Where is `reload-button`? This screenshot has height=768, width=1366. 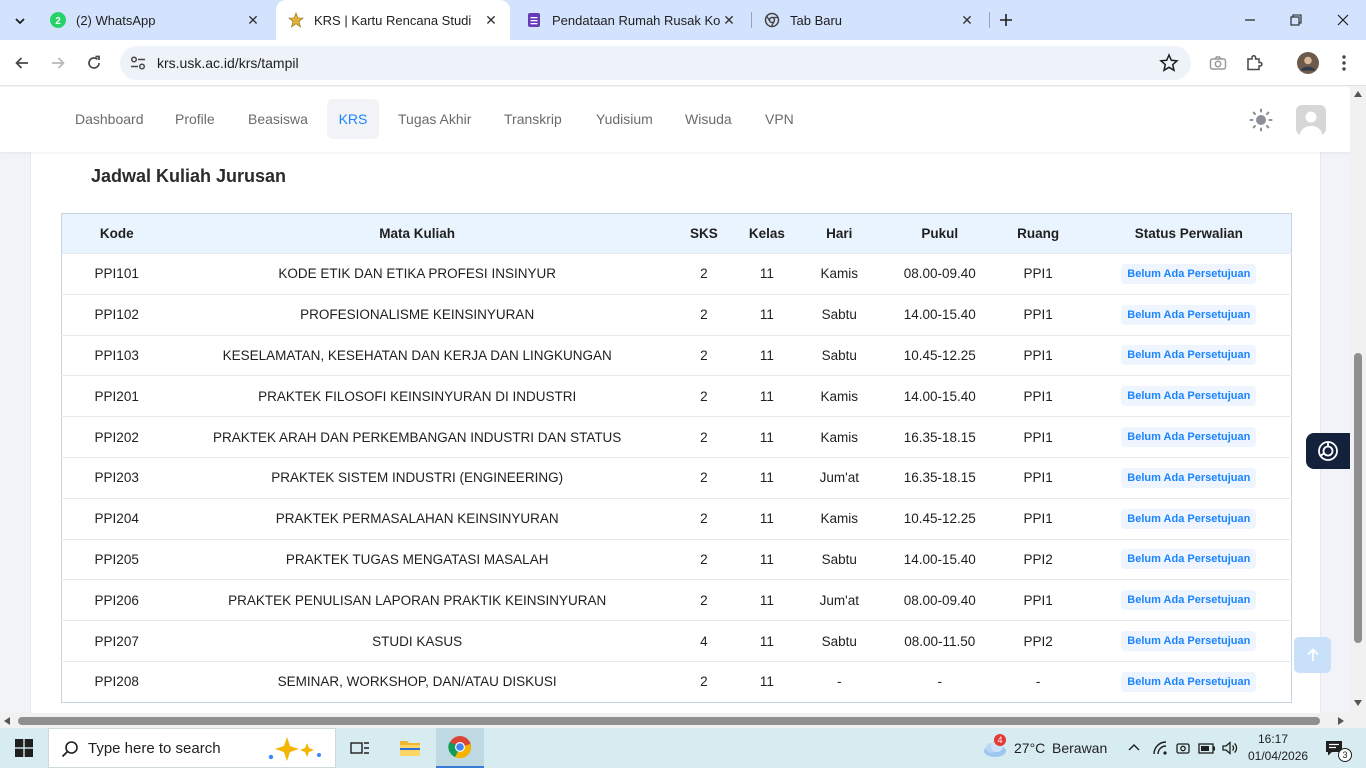 reload-button is located at coordinates (94, 63).